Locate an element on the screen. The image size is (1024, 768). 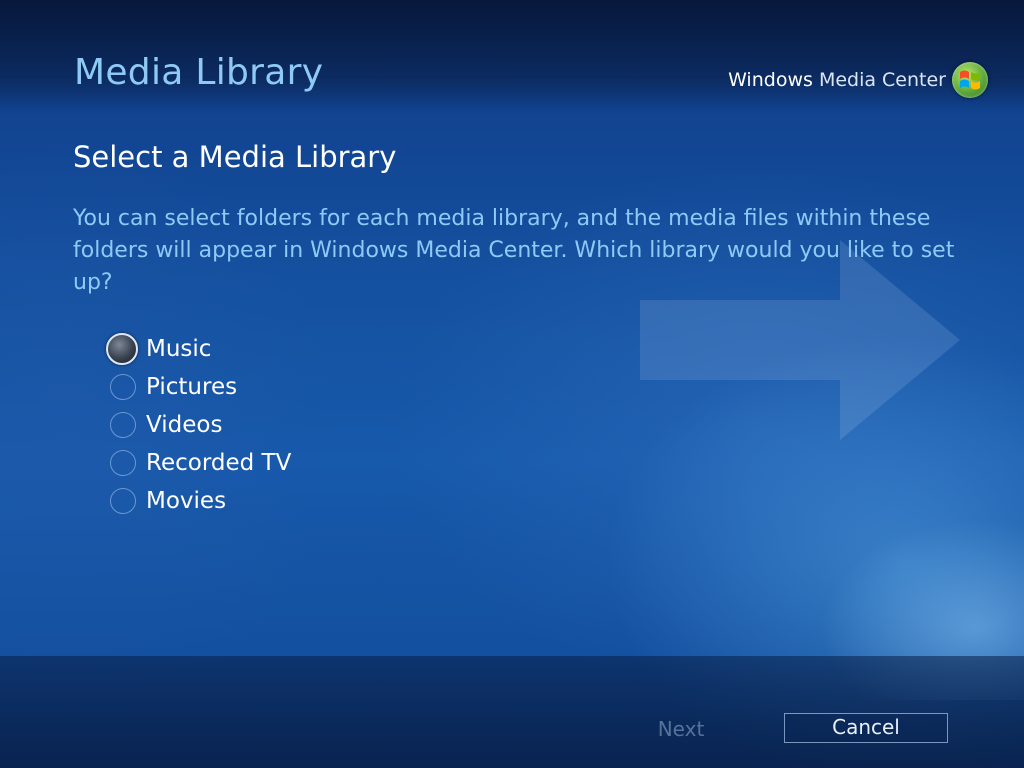
library-options: Music Pictures Videos Recorded TV Movies is located at coordinates (198, 425).